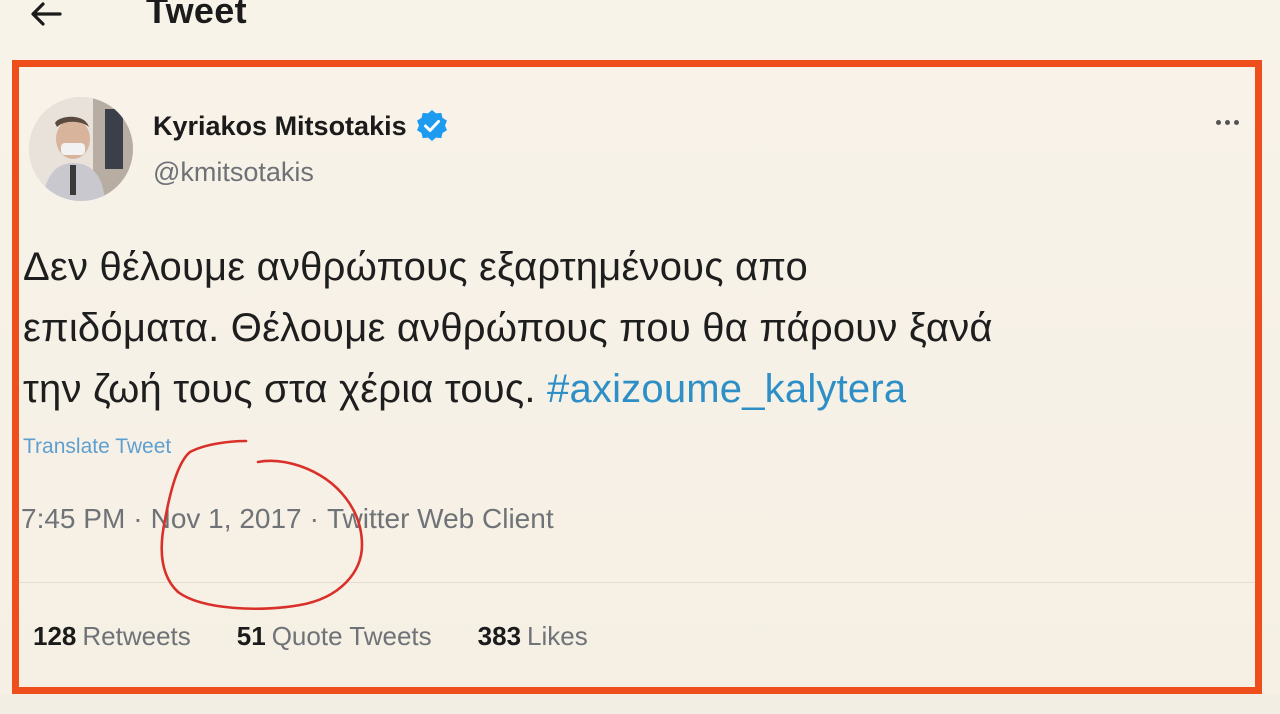 This screenshot has height=714, width=1280. Describe the element at coordinates (637, 582) in the screenshot. I see `divider` at that location.